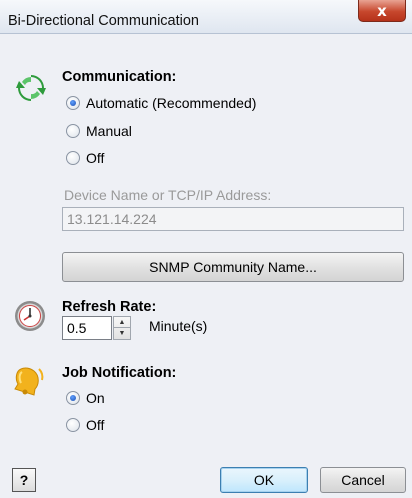 This screenshot has height=498, width=412. I want to click on radio-notification-off: Off, so click(85, 425).